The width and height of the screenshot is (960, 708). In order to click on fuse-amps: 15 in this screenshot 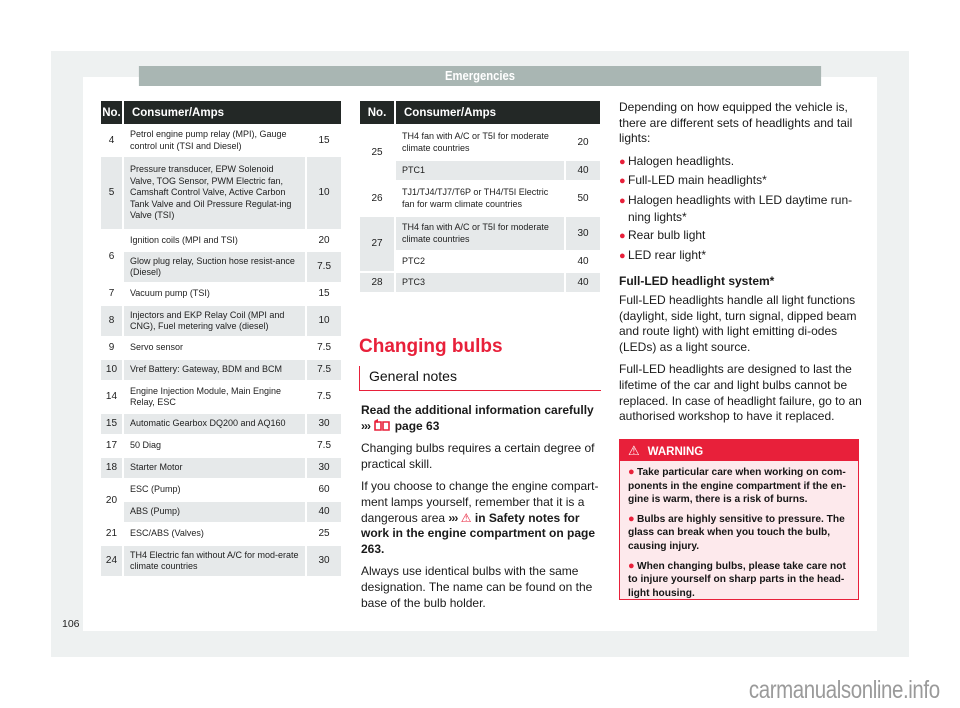, I will do `click(324, 294)`.